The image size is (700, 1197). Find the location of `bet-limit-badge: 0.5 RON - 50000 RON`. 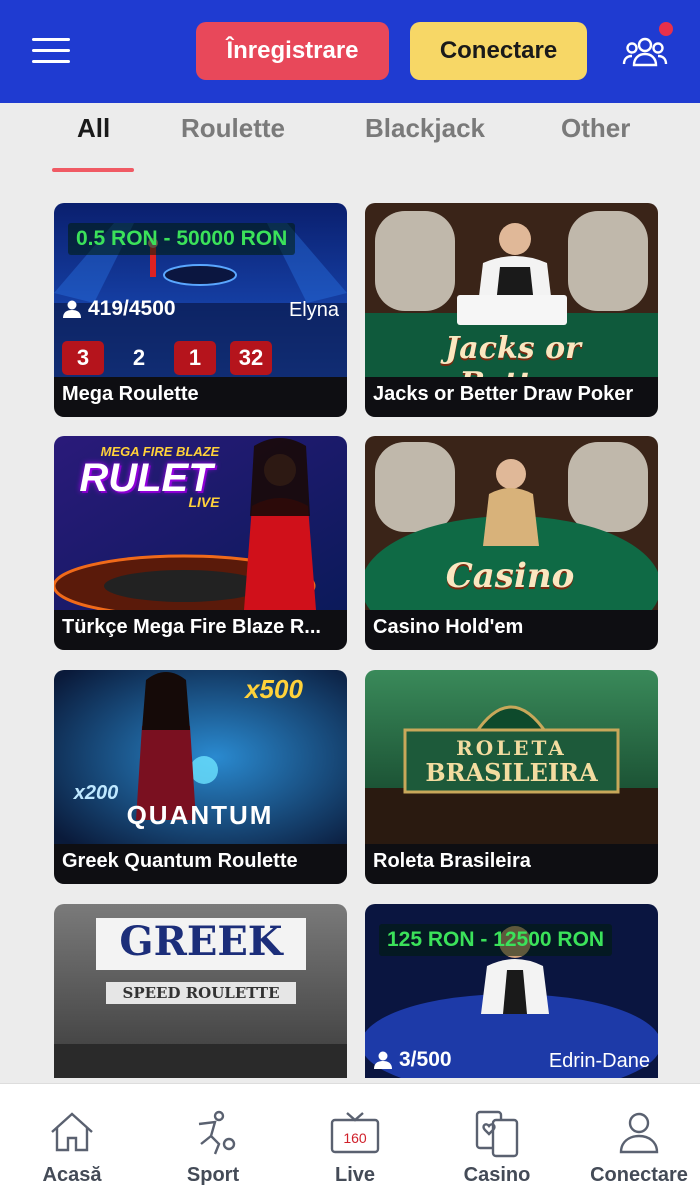

bet-limit-badge: 0.5 RON - 50000 RON is located at coordinates (182, 239).